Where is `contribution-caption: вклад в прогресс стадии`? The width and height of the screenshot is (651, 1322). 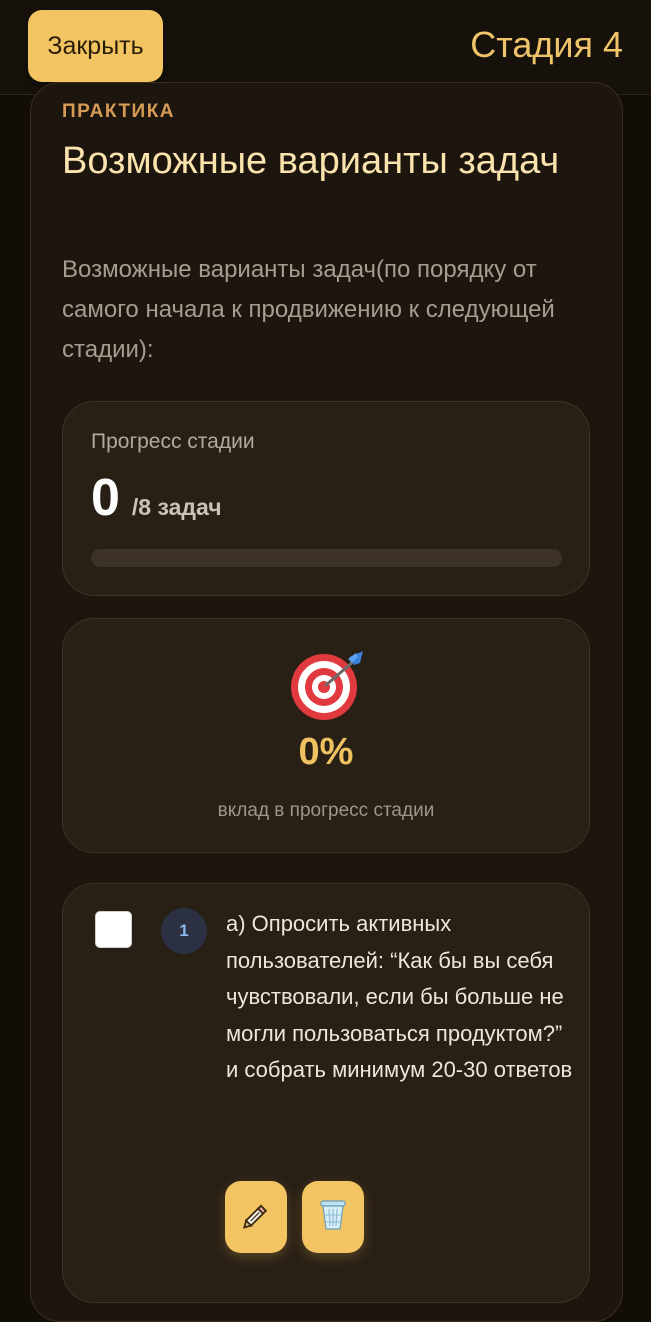 contribution-caption: вклад в прогресс стадии is located at coordinates (326, 810).